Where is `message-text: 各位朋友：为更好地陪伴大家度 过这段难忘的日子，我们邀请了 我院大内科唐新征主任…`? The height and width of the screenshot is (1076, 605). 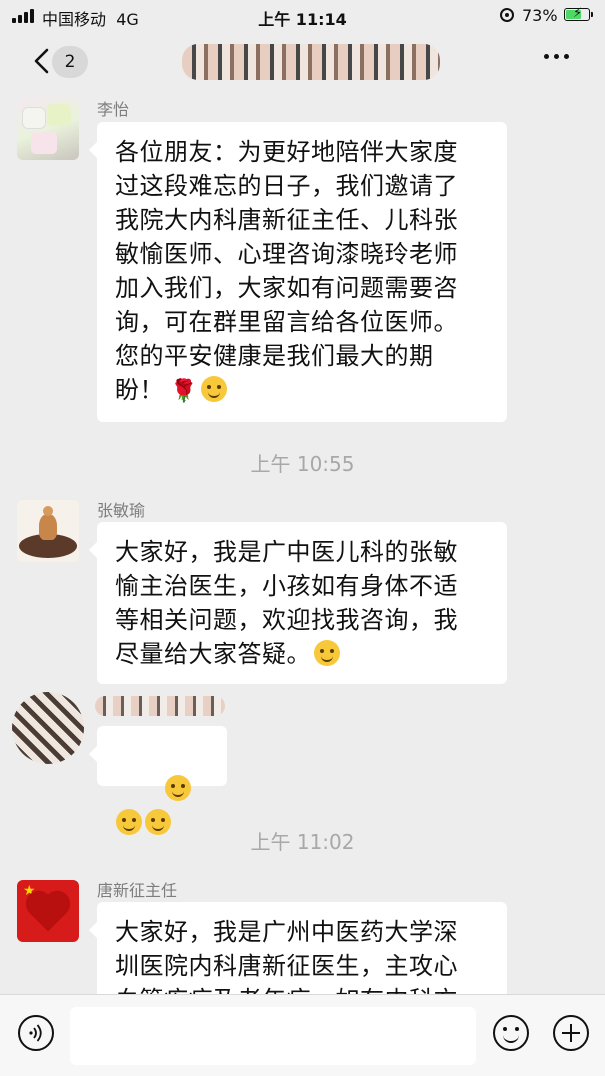
message-text: 各位朋友：为更好地陪伴大家度 过这段难忘的日子，我们邀请了 我院大内科唐新征主任… is located at coordinates (286, 271).